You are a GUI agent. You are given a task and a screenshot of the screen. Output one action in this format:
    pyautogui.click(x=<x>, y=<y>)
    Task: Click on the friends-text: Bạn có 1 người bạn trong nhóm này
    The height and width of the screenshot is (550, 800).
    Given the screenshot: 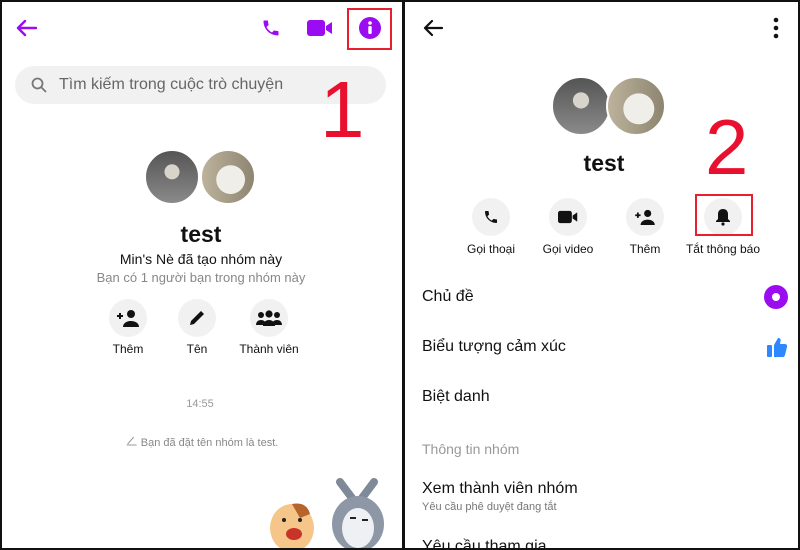 What is the action you would take?
    pyautogui.click(x=201, y=277)
    